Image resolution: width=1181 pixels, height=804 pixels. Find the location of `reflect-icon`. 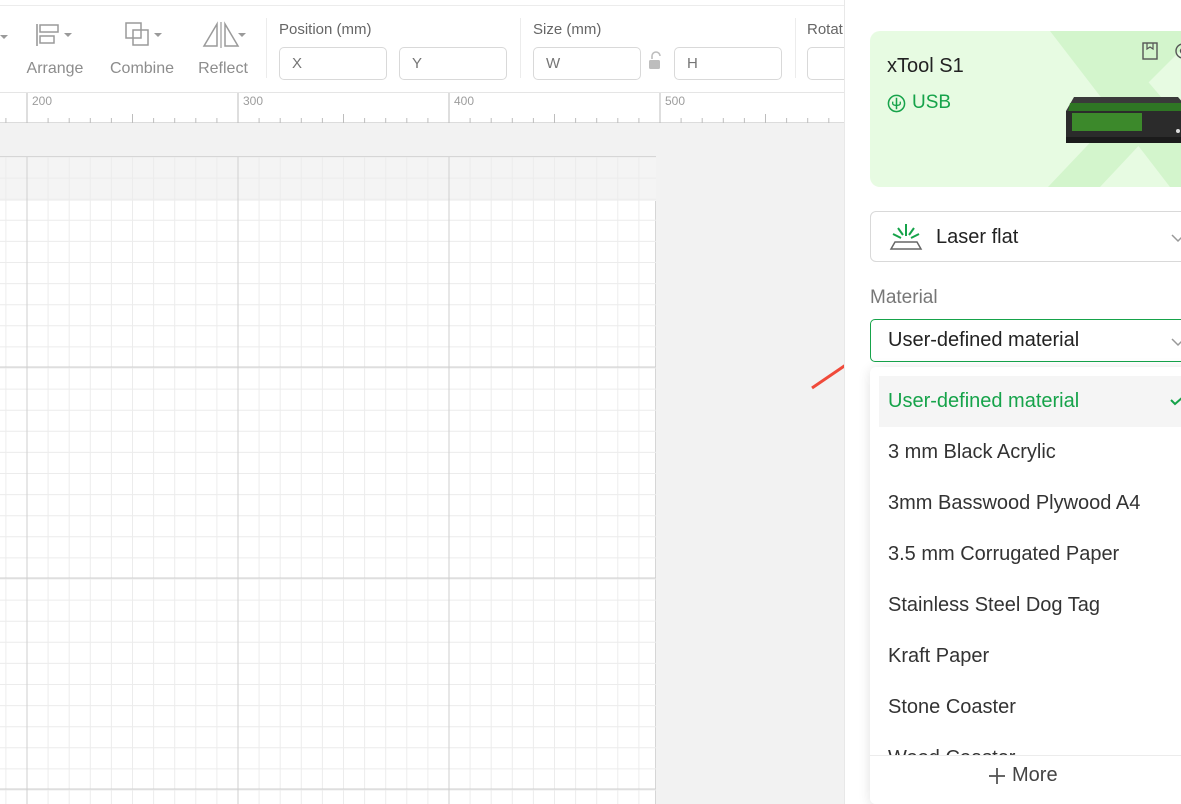

reflect-icon is located at coordinates (223, 35).